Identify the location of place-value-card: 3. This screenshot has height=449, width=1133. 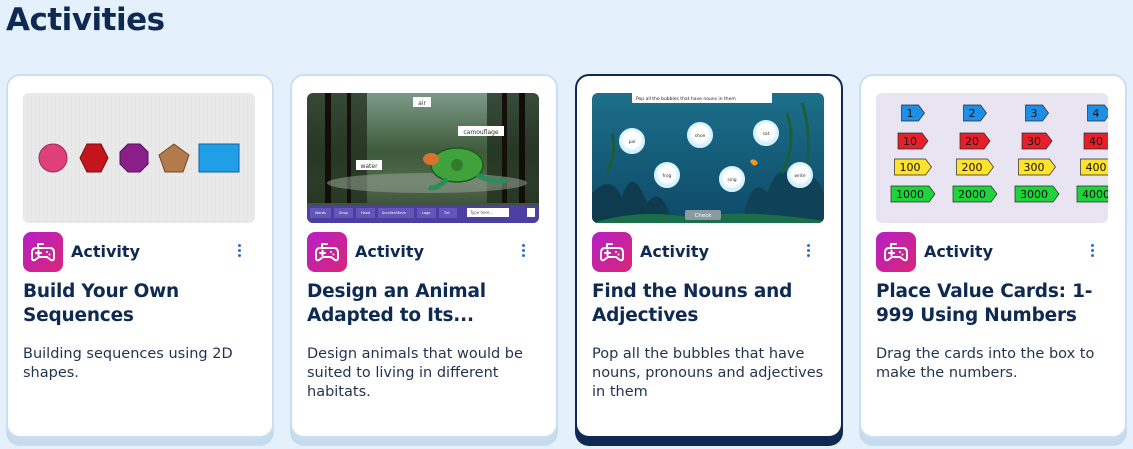
(1037, 113).